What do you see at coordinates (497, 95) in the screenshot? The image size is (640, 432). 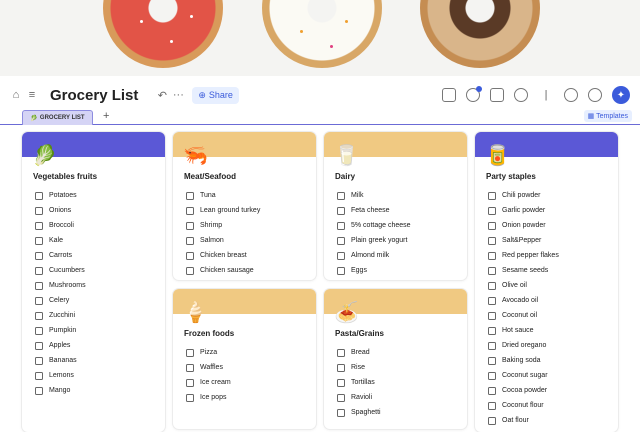 I see `calendar-icon` at bounding box center [497, 95].